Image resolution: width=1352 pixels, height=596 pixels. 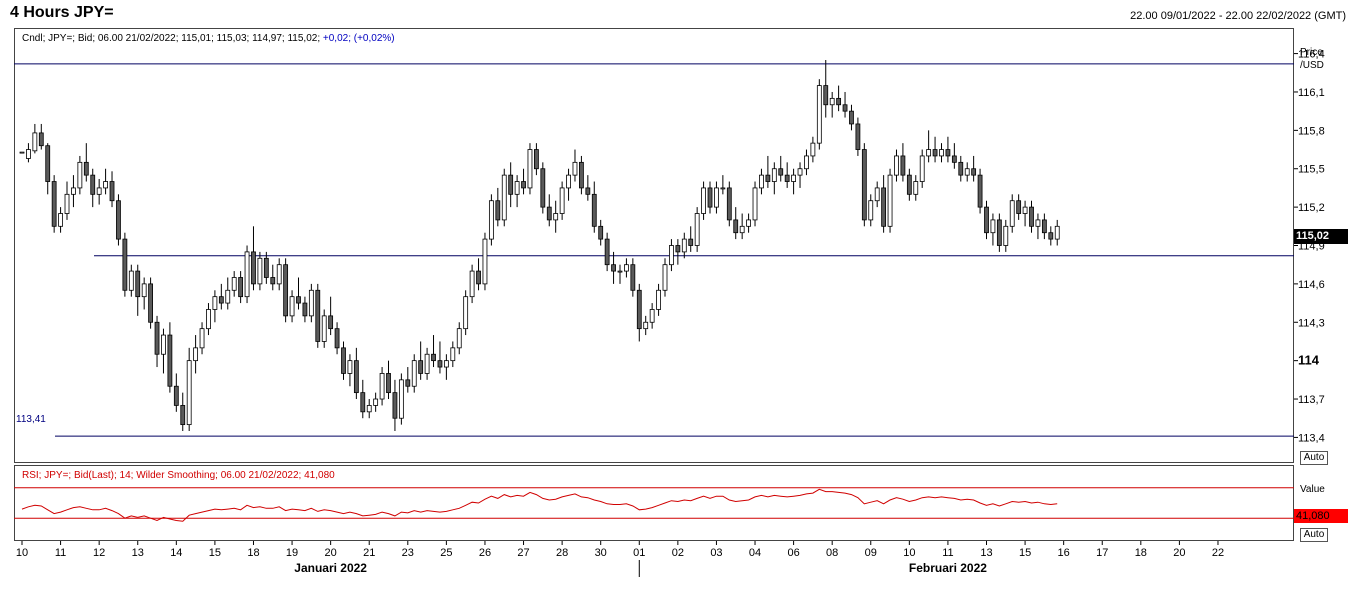 What do you see at coordinates (485, 553) in the screenshot?
I see `x-axis-tick-label: 26` at bounding box center [485, 553].